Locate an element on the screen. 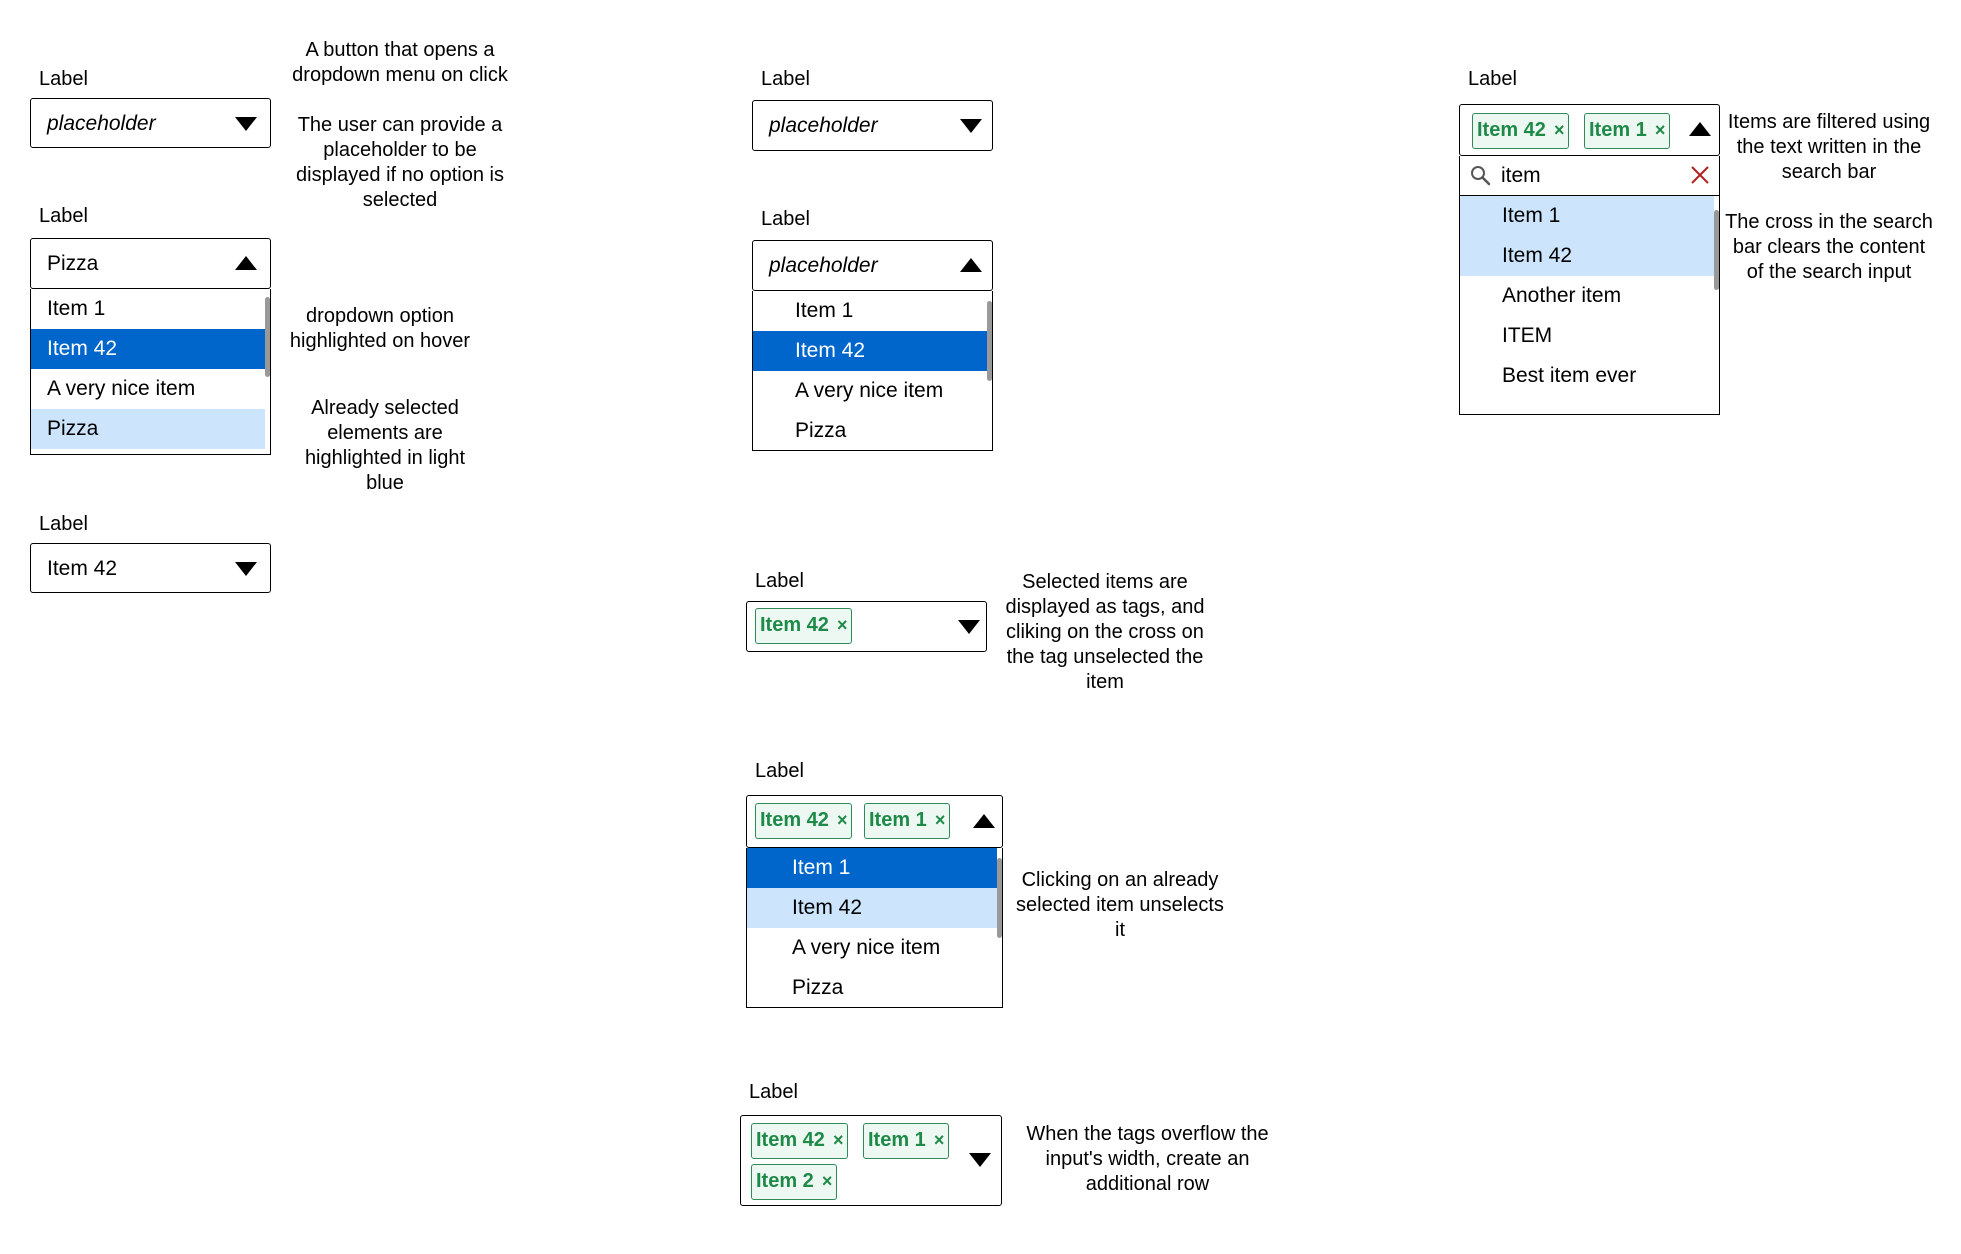 Image resolution: width=1961 pixels, height=1254 pixels. dropdown-closed-placeholder: placeholder is located at coordinates (150, 123).